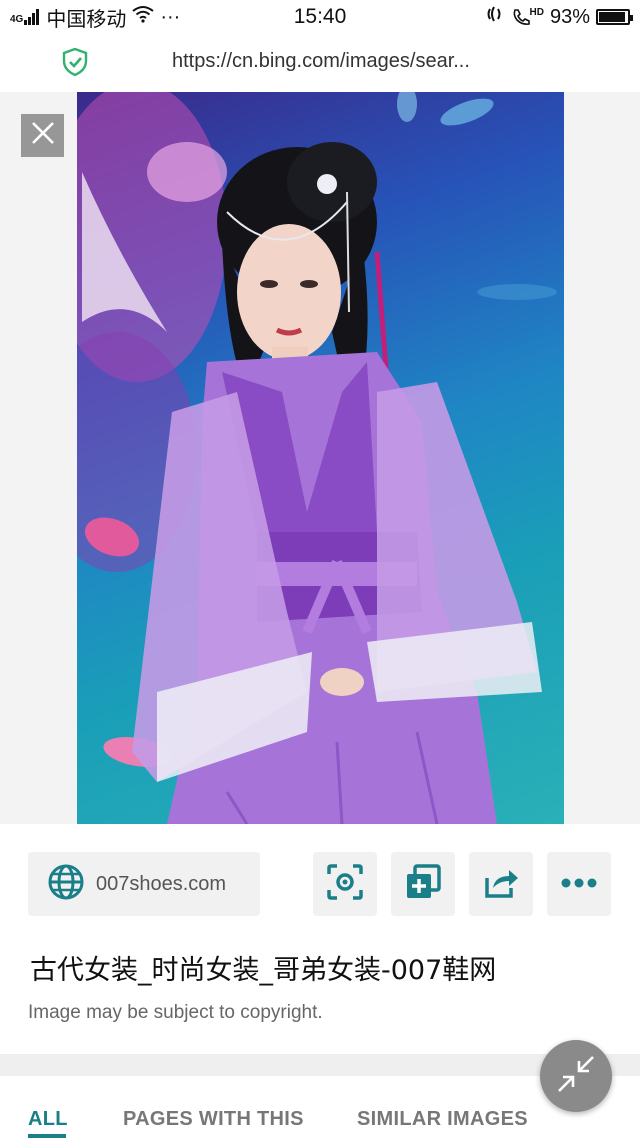  I want to click on nfc-icon, so click(496, 17).